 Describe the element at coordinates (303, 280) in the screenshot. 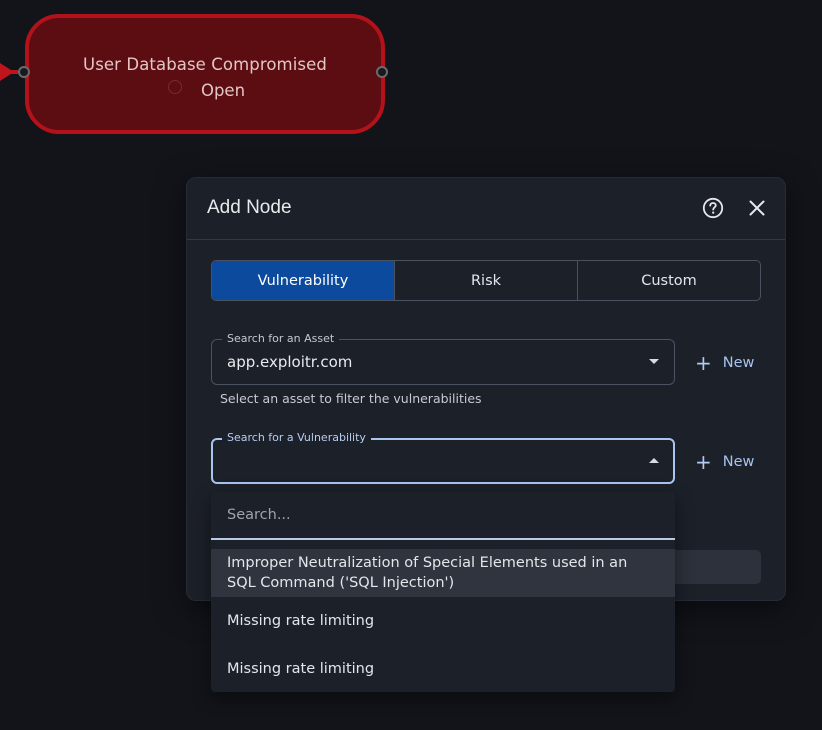

I see `tab-vulnerability: Vulnerability` at that location.